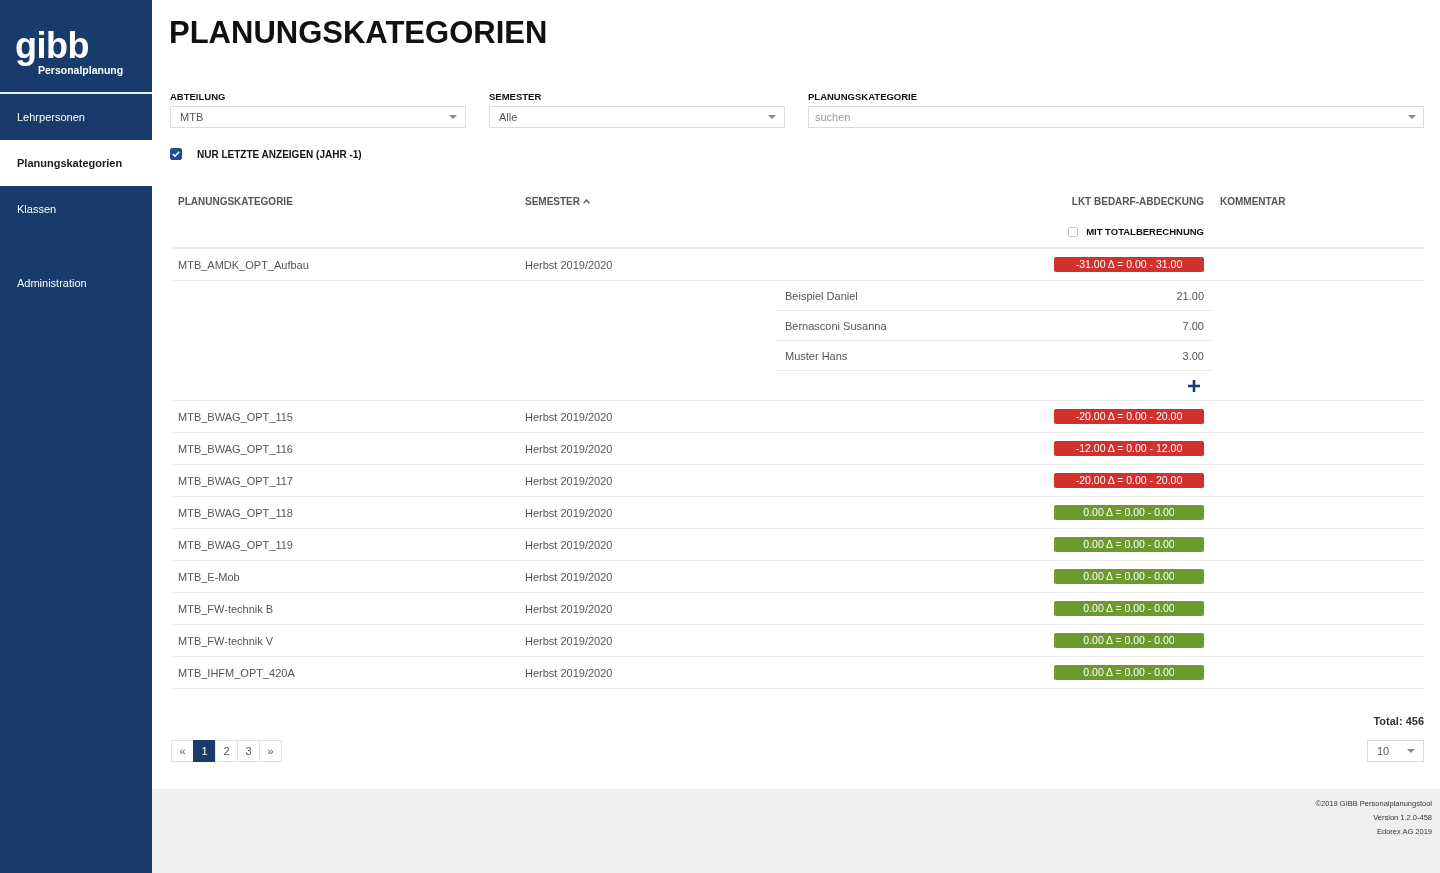 Image resolution: width=1440 pixels, height=873 pixels. I want to click on logo-subtitle: Personalplanung, so click(81, 70).